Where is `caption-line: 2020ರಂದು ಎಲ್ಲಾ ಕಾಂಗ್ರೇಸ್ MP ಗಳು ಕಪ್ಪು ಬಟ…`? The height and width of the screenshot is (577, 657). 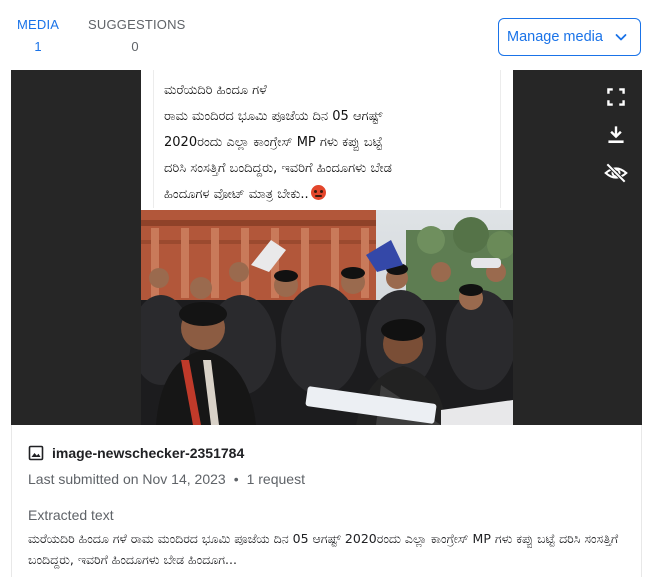
caption-line: 2020ರಂದು ಎಲ್ಲಾ ಕಾಂಗ್ರೇಸ್ MP ಗಳು ಕಪ್ಪು ಬಟ… is located at coordinates (273, 142).